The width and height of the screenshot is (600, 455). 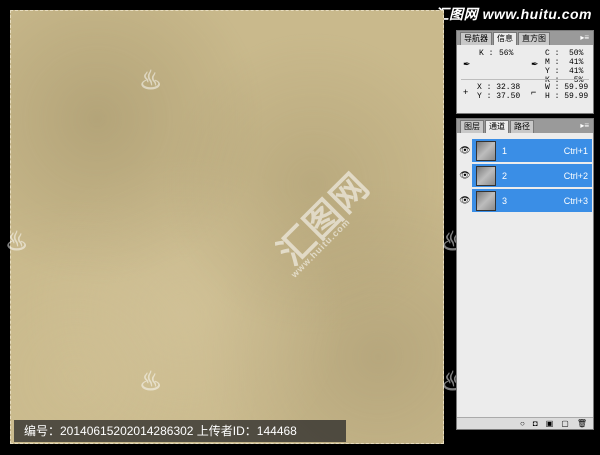 What do you see at coordinates (532, 175) in the screenshot?
I see `channel-selection: 2 Ctrl+2` at bounding box center [532, 175].